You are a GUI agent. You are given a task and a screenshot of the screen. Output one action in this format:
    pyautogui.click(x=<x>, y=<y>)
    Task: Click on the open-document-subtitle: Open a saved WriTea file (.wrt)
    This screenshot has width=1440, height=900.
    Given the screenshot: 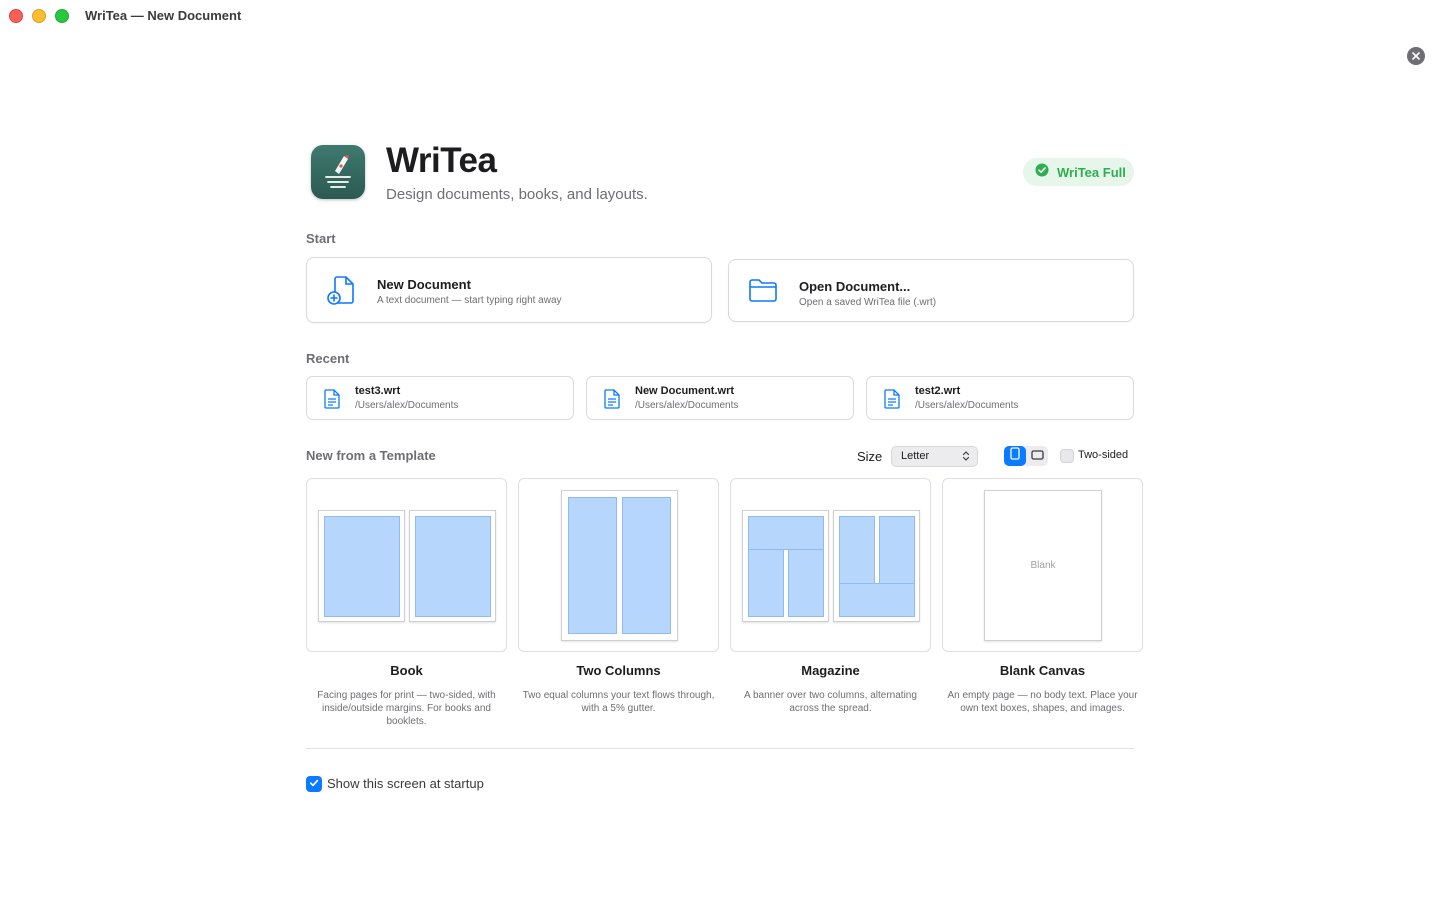 What is the action you would take?
    pyautogui.click(x=868, y=302)
    